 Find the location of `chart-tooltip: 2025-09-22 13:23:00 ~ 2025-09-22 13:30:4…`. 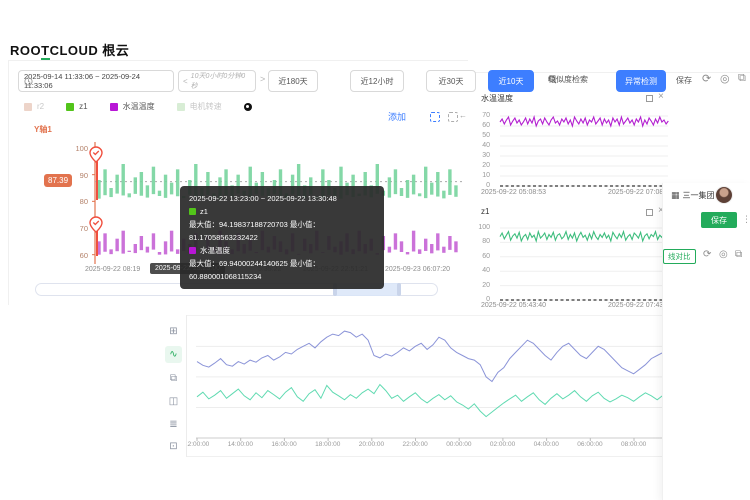

chart-tooltip: 2025-09-22 13:23:00 ~ 2025-09-22 13:30:4… is located at coordinates (282, 237).